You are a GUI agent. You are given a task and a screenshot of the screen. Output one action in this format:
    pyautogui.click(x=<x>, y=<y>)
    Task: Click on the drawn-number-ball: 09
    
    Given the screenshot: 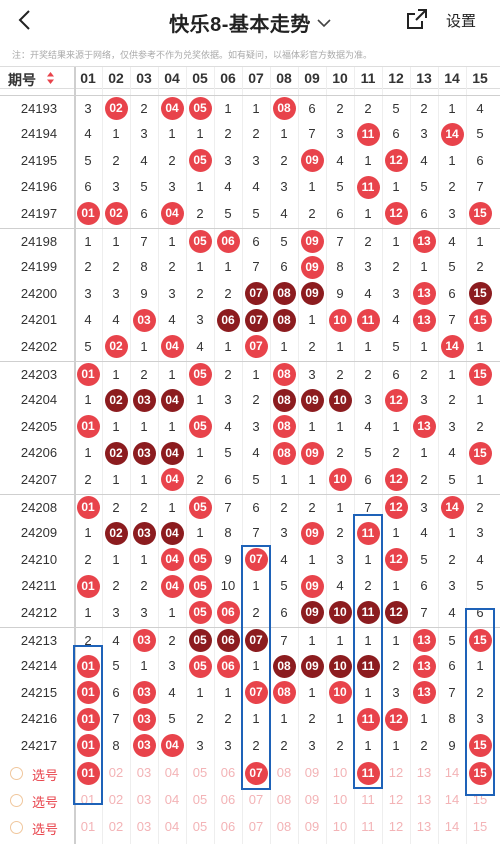 What is the action you would take?
    pyautogui.click(x=312, y=533)
    